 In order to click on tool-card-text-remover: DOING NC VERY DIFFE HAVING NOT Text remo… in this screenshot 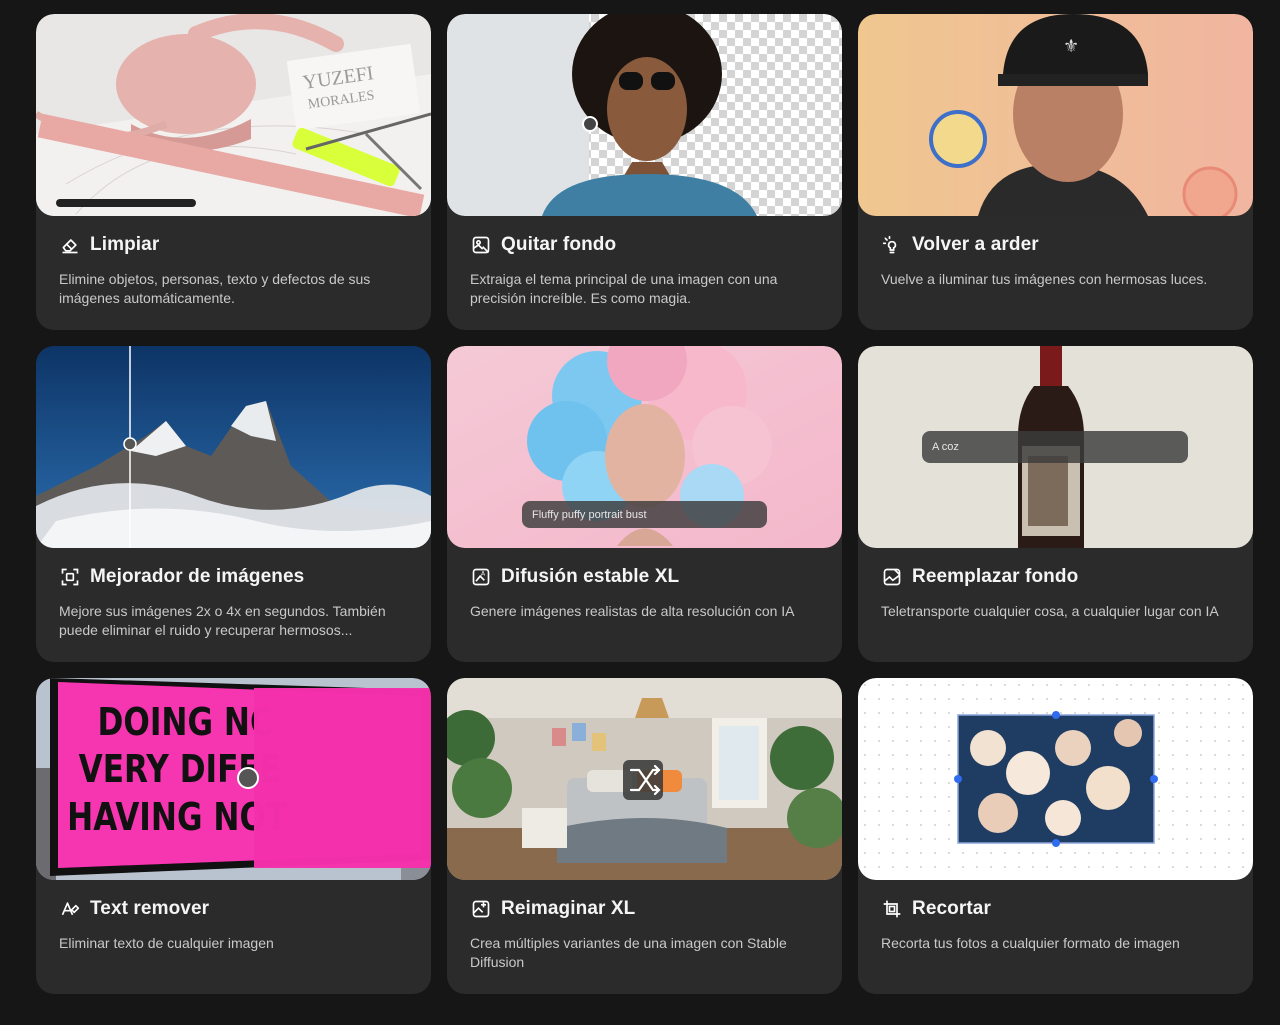, I will do `click(233, 836)`.